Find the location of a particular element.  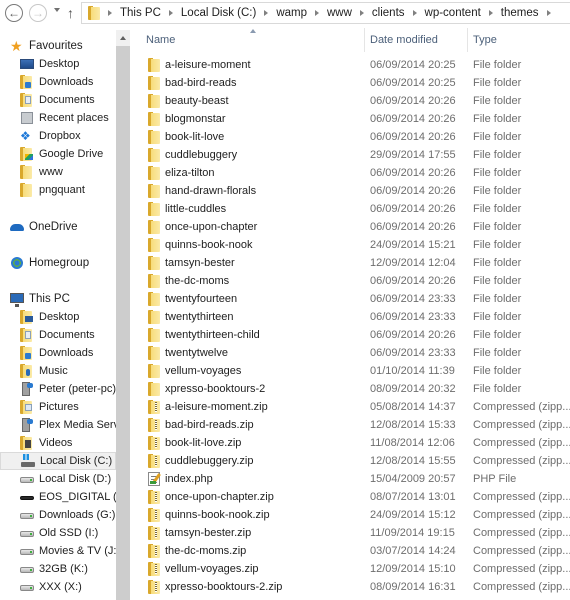

file-date-modified: 11/08/2014 12:06 is located at coordinates (412, 443).